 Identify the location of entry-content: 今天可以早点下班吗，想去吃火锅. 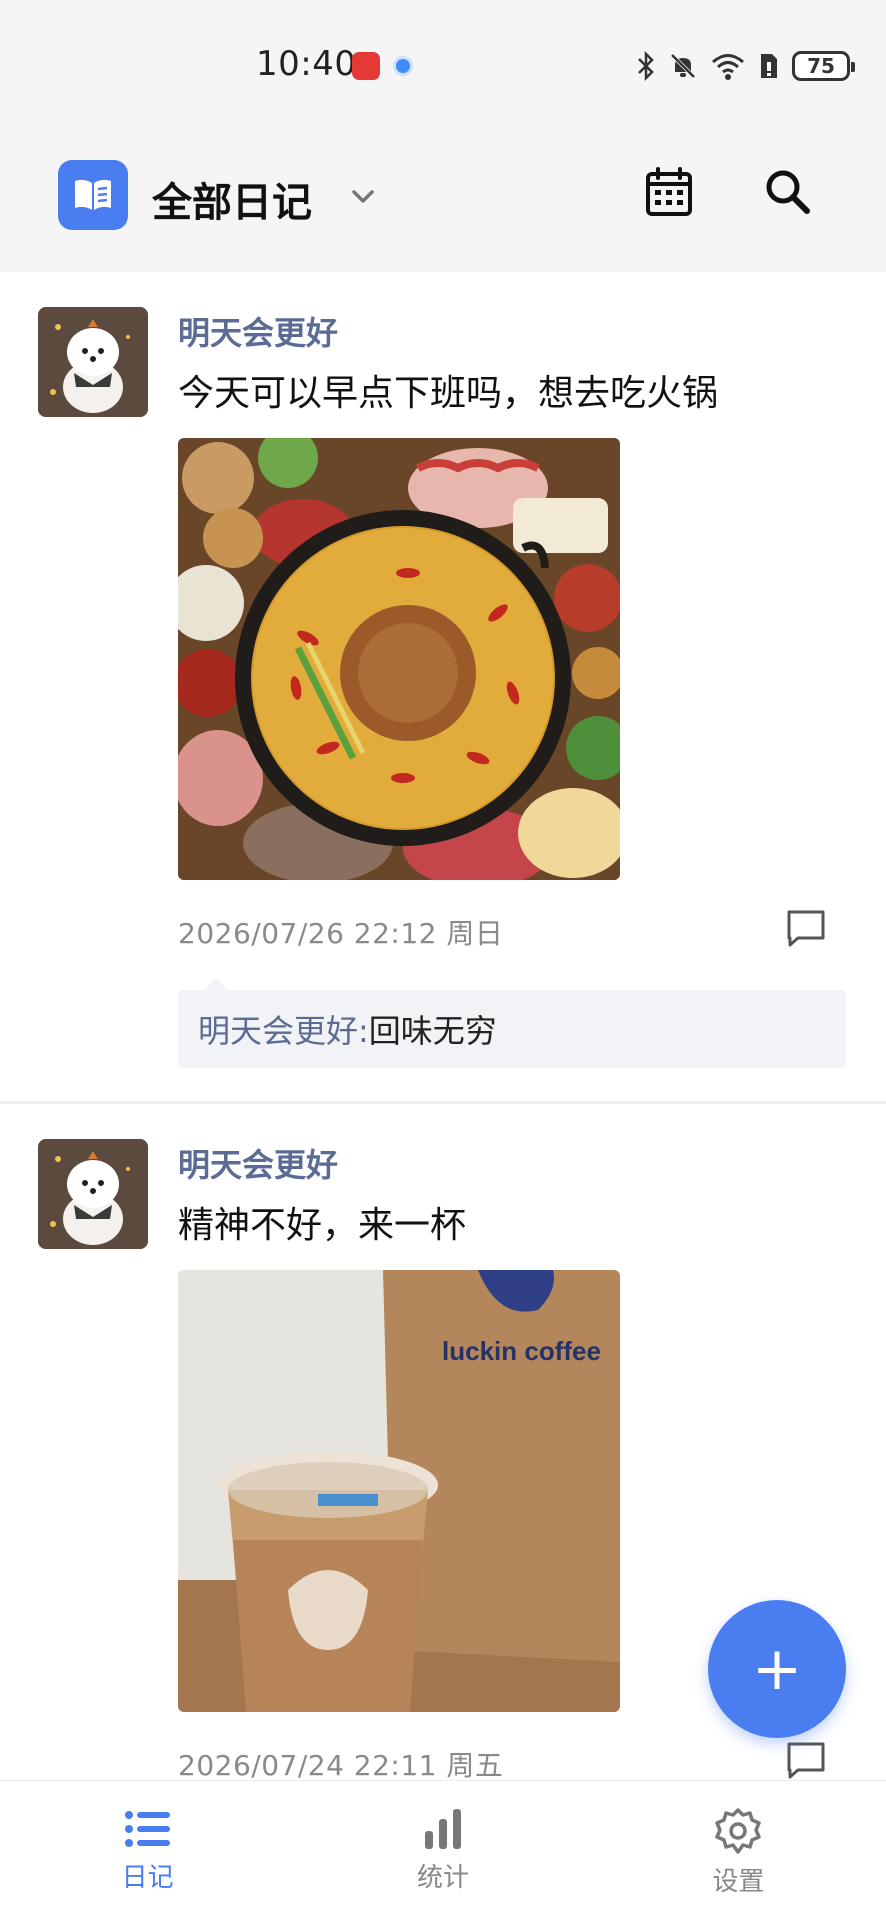
(448, 393).